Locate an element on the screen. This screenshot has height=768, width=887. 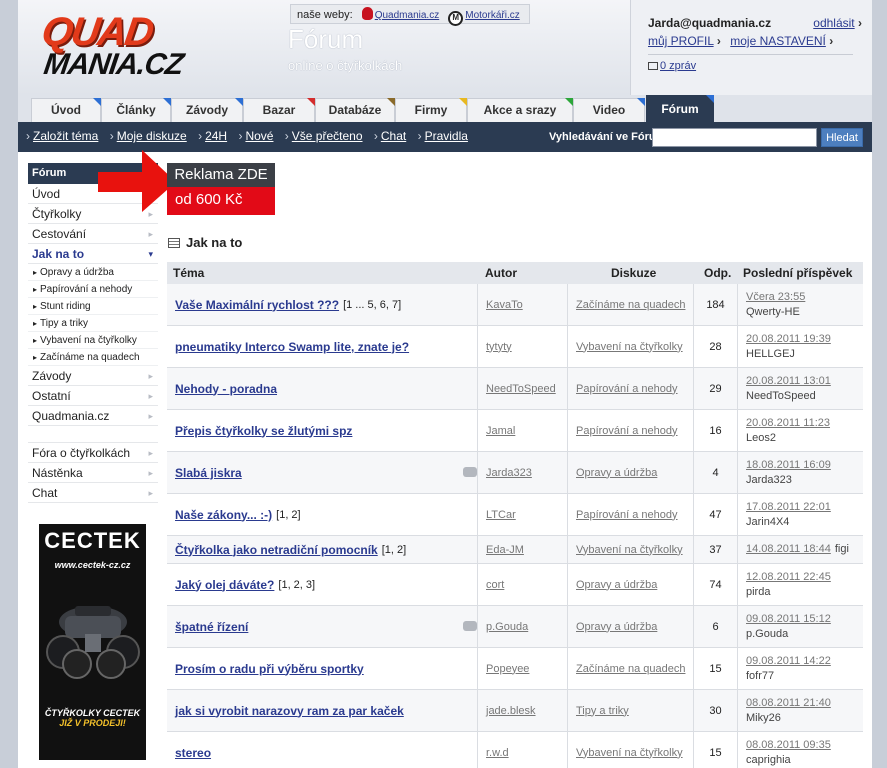
messages-link: 0 zpráv is located at coordinates (672, 66).